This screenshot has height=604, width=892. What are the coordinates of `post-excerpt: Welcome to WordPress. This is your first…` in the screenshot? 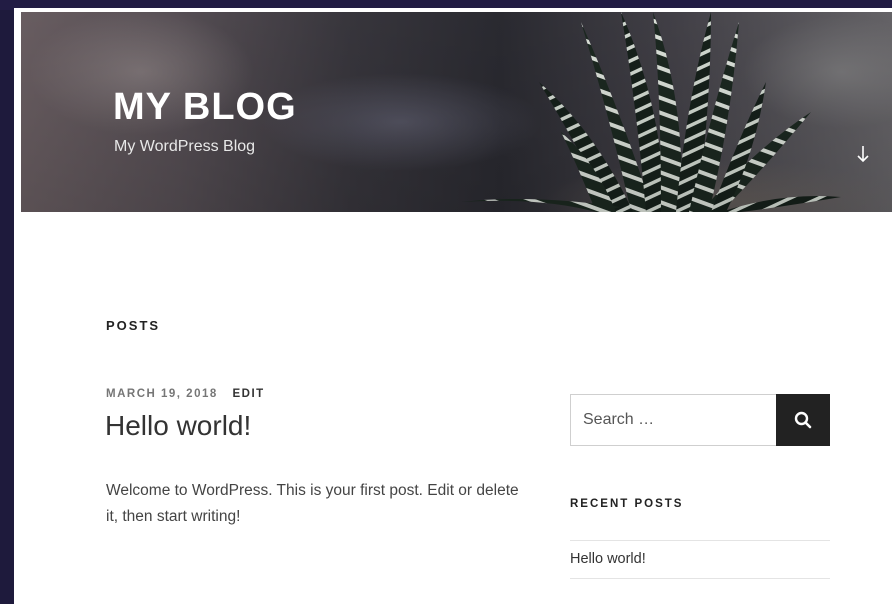 It's located at (312, 503).